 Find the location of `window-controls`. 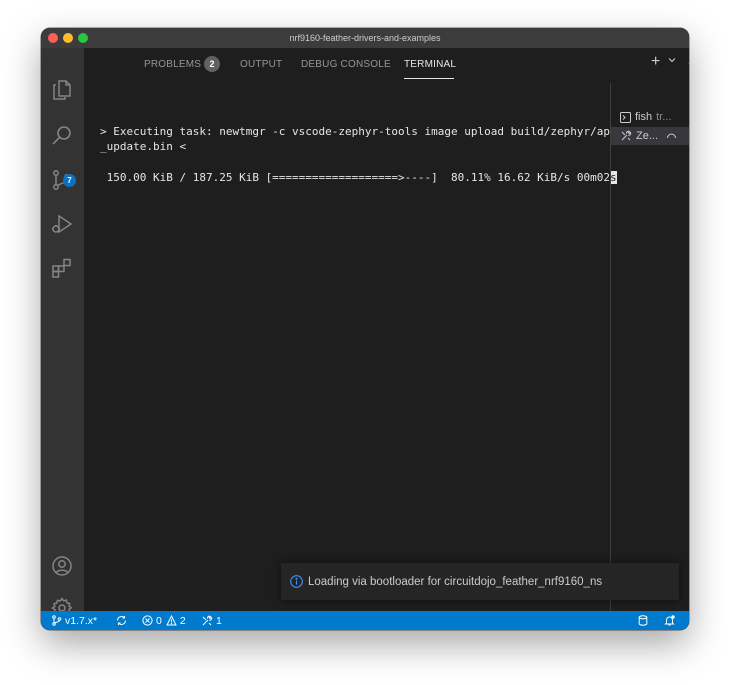

window-controls is located at coordinates (68, 38).